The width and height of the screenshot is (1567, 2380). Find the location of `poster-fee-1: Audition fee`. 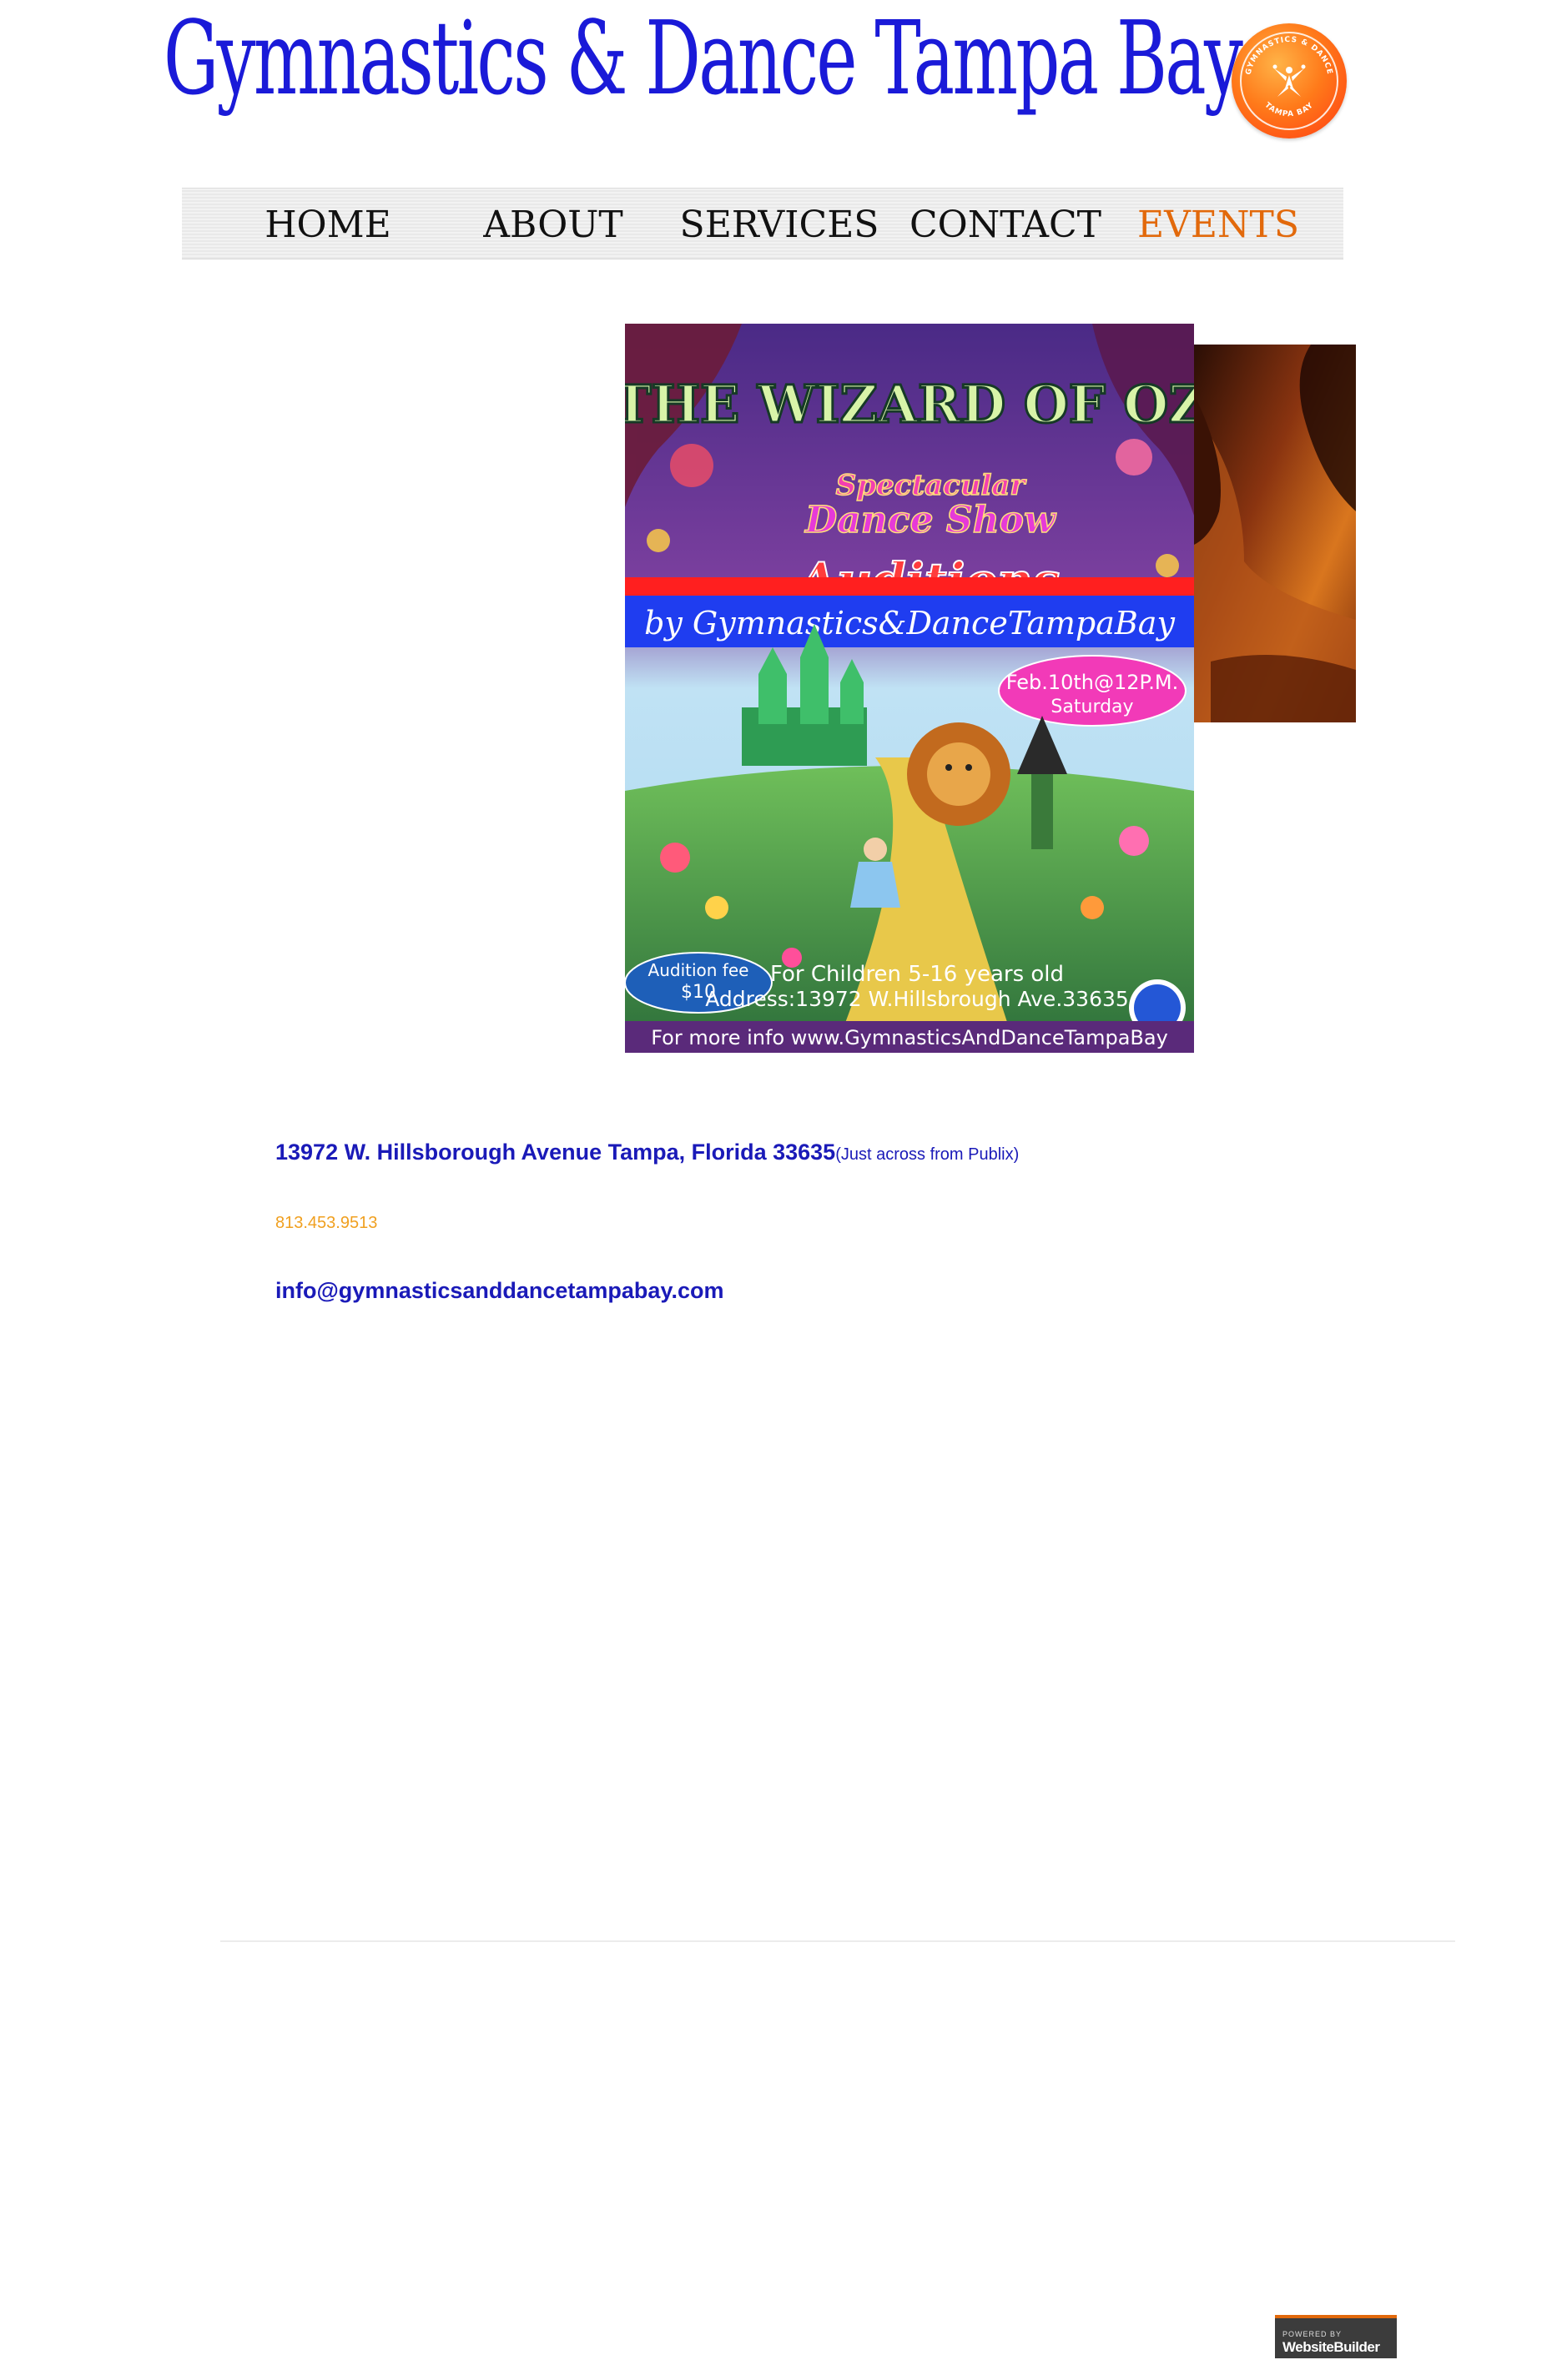

poster-fee-1: Audition fee is located at coordinates (698, 970).